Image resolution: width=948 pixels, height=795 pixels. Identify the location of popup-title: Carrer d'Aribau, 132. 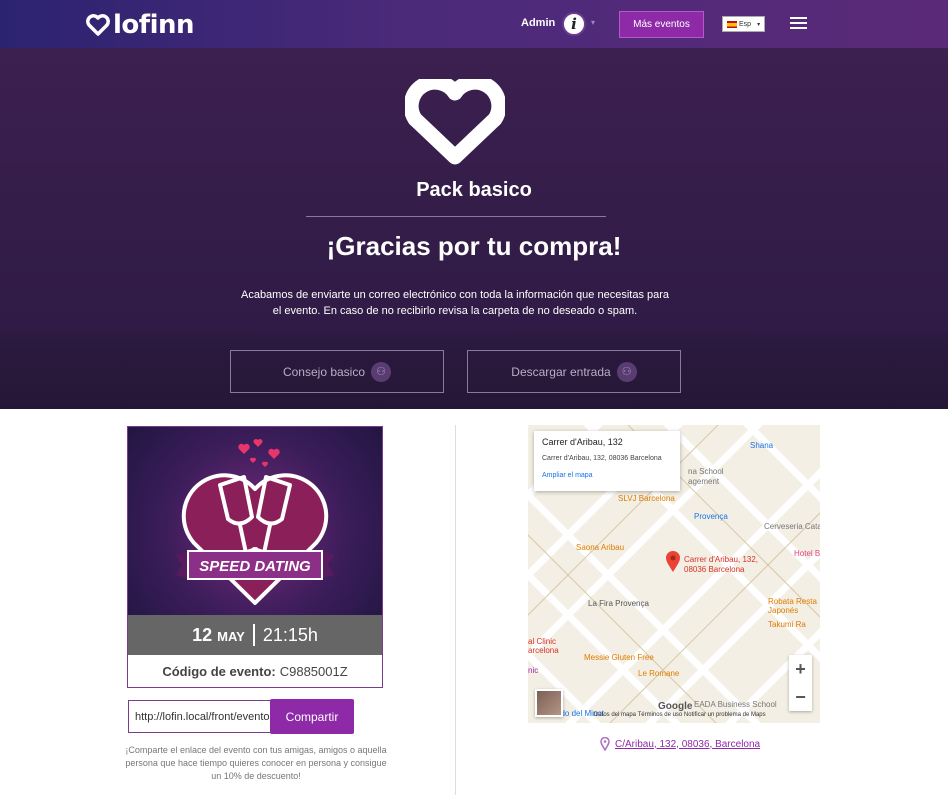
(582, 442).